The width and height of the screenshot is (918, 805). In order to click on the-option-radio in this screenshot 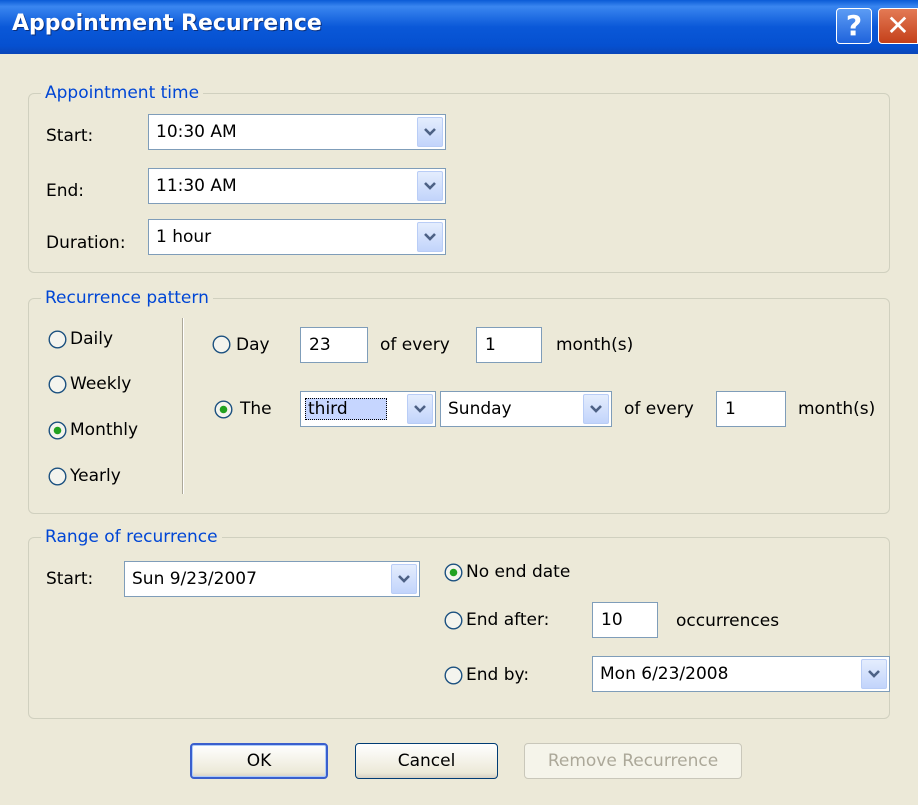, I will do `click(223, 409)`.